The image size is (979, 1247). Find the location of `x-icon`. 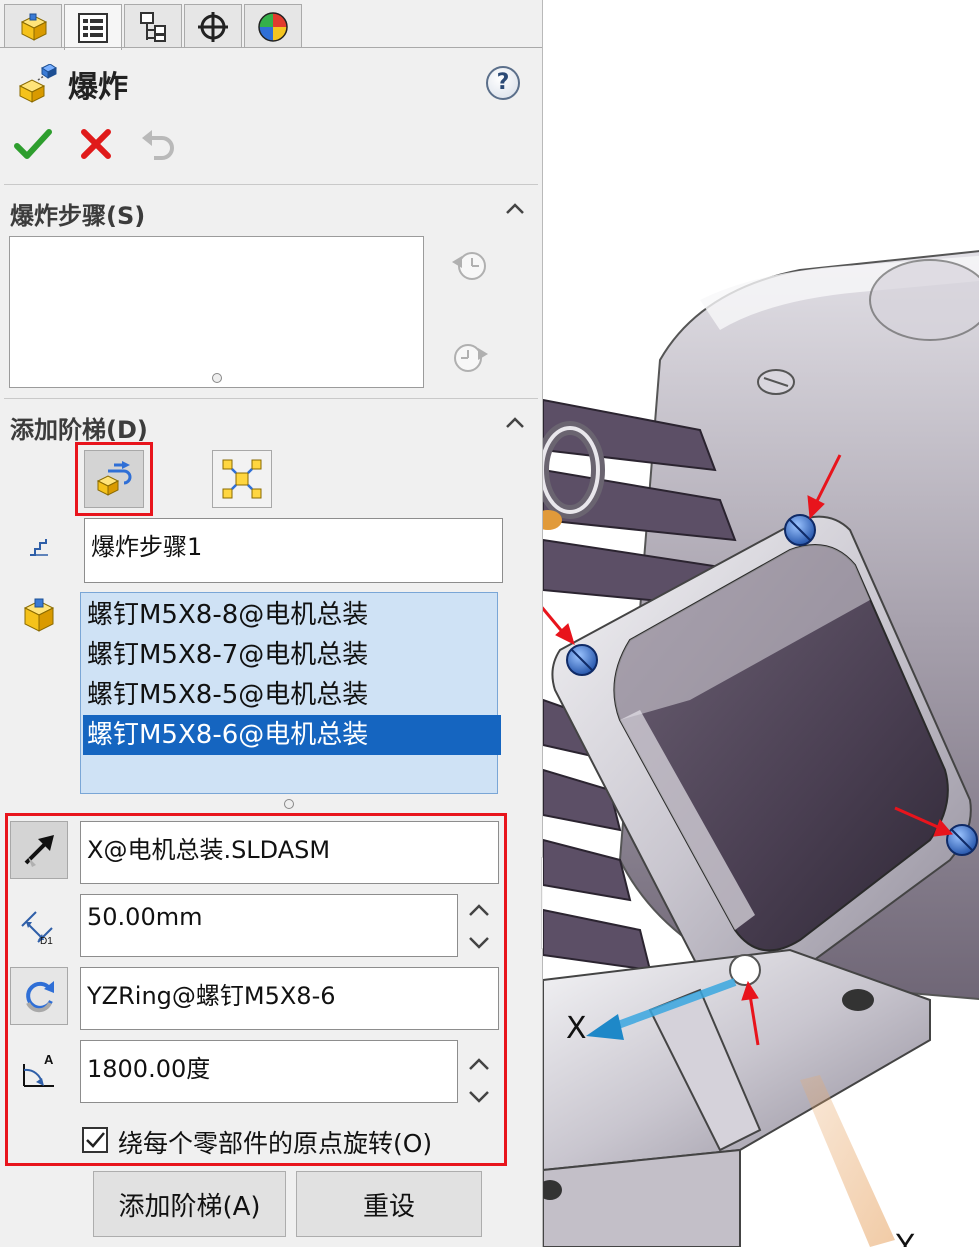

x-icon is located at coordinates (96, 144).